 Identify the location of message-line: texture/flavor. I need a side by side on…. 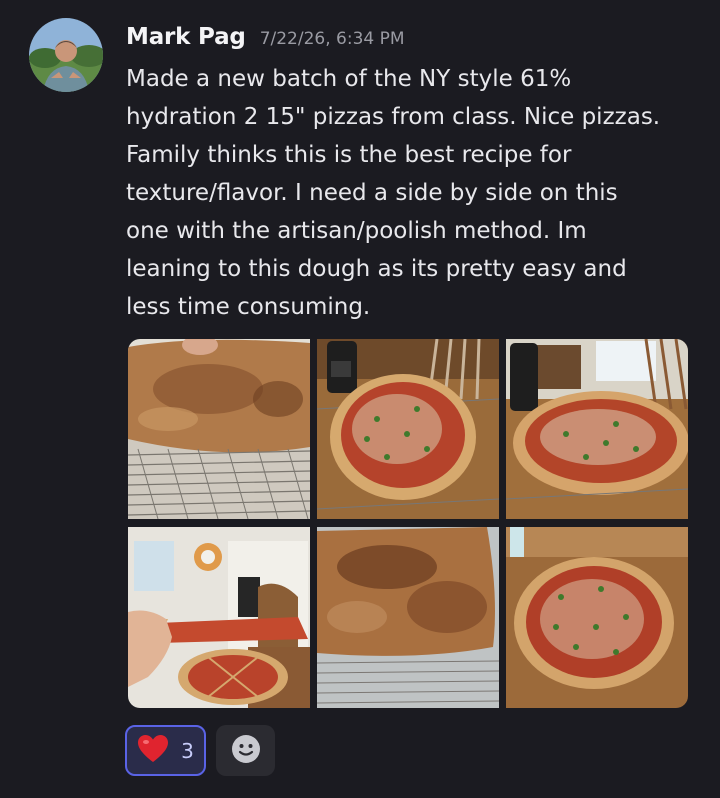
(372, 193).